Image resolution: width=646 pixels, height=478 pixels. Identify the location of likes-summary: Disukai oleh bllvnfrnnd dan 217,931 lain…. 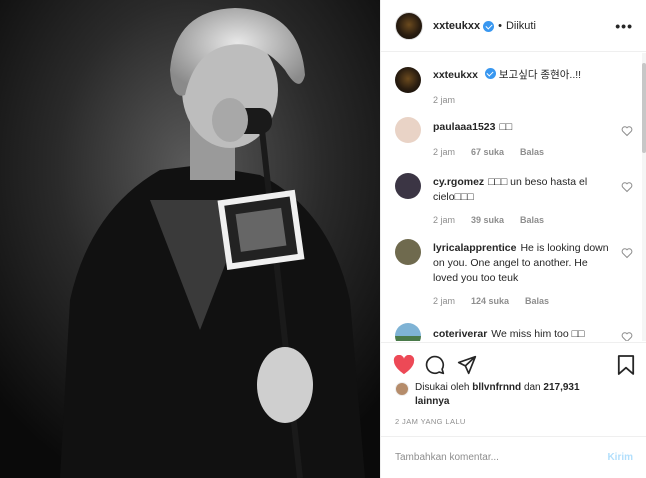
(505, 395).